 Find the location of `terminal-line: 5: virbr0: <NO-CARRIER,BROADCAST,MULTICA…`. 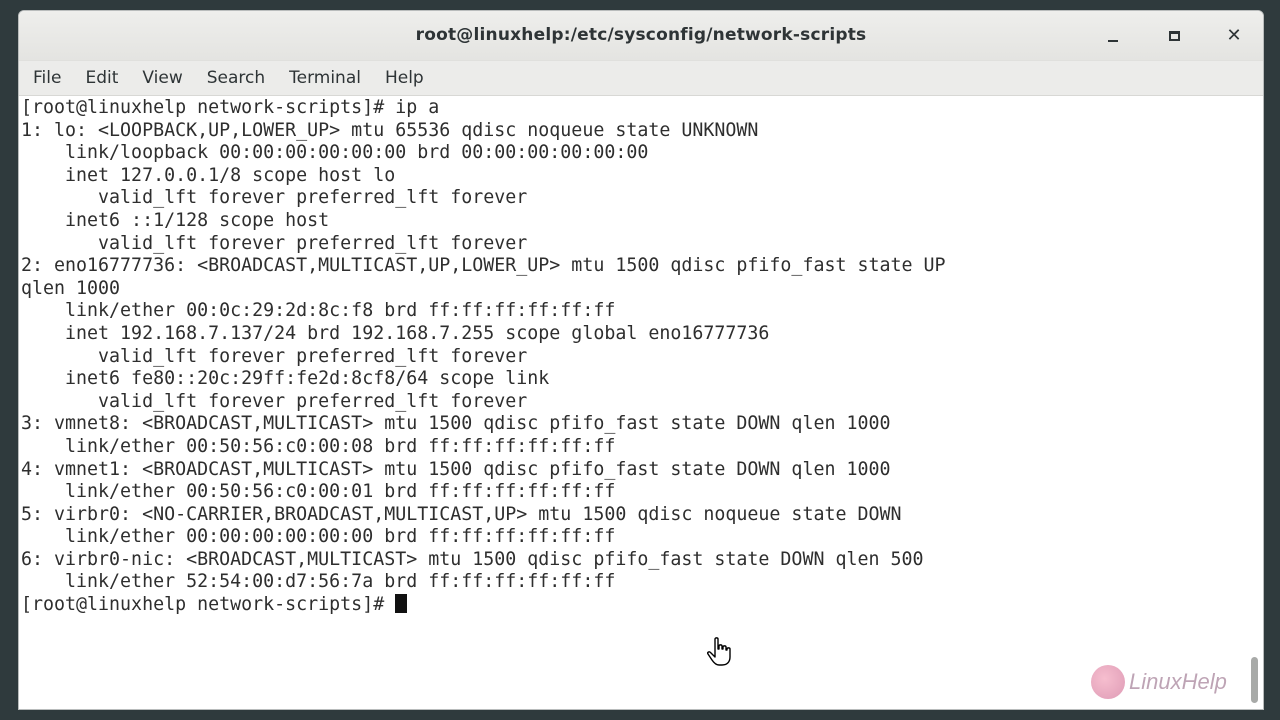

terminal-line: 5: virbr0: <NO-CARRIER,BROADCAST,MULTICA… is located at coordinates (461, 514).